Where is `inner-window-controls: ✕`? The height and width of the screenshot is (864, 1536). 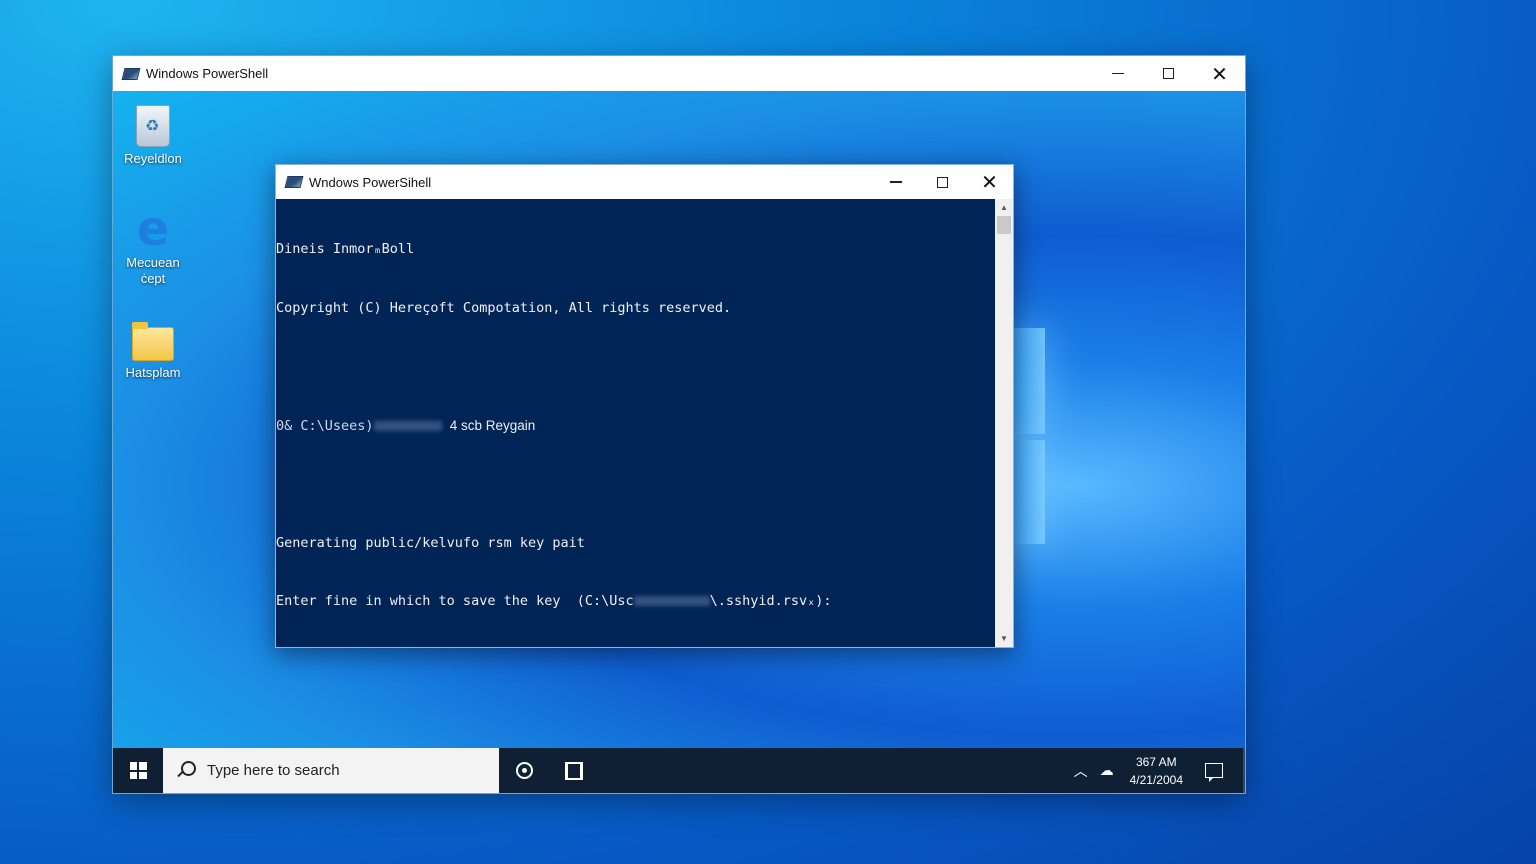 inner-window-controls: ✕ is located at coordinates (942, 182).